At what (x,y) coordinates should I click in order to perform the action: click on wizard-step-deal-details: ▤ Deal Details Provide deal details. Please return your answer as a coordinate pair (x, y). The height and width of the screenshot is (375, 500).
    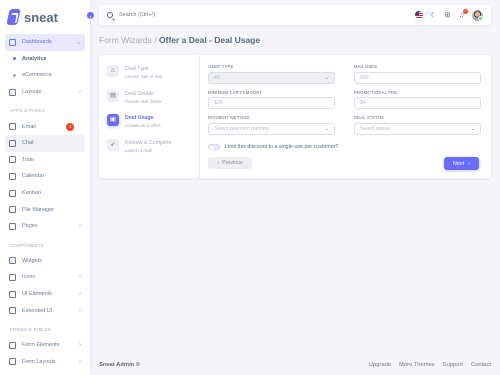
    Looking at the image, I should click on (153, 102).